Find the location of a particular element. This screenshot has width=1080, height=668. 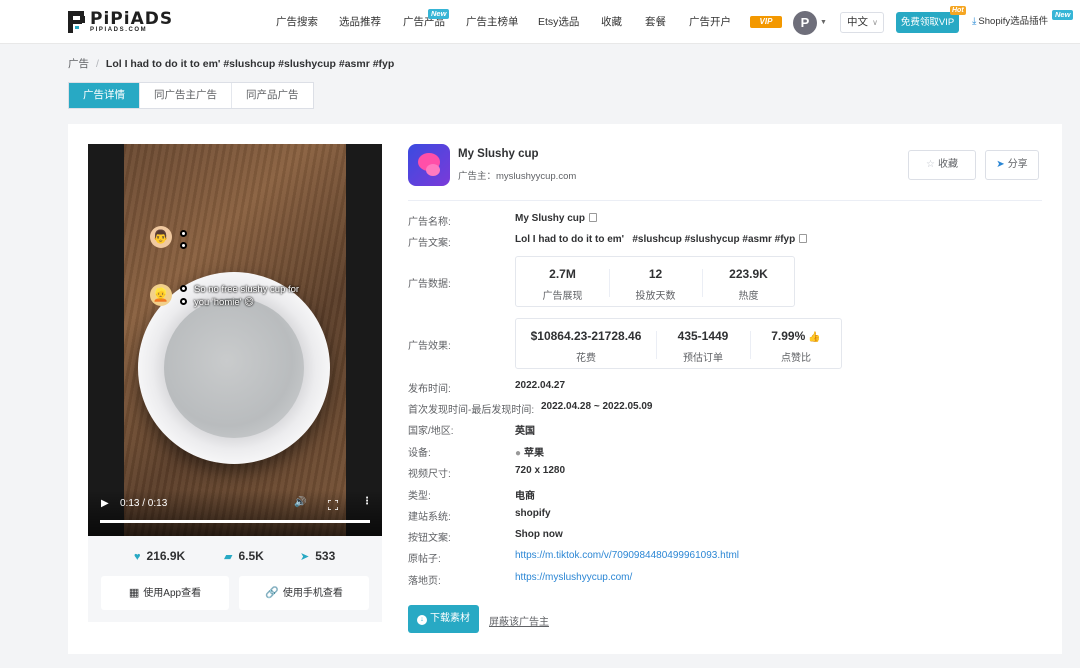

play-icon: ▶ is located at coordinates (105, 503).